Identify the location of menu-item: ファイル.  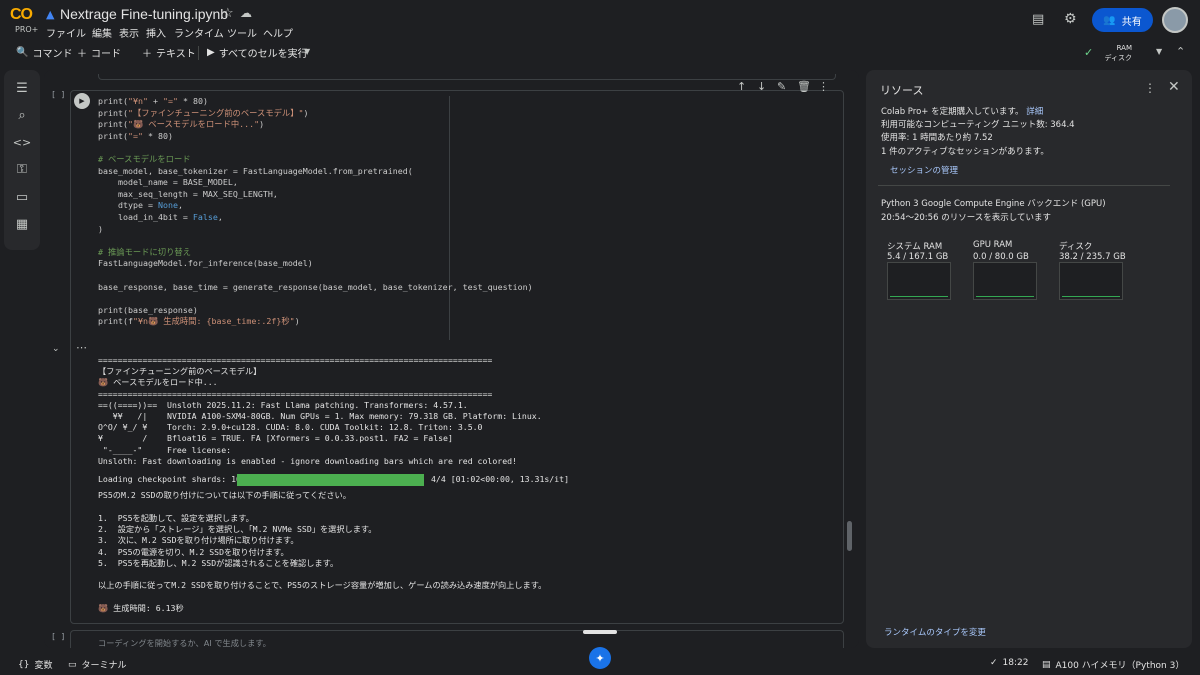
(66, 32).